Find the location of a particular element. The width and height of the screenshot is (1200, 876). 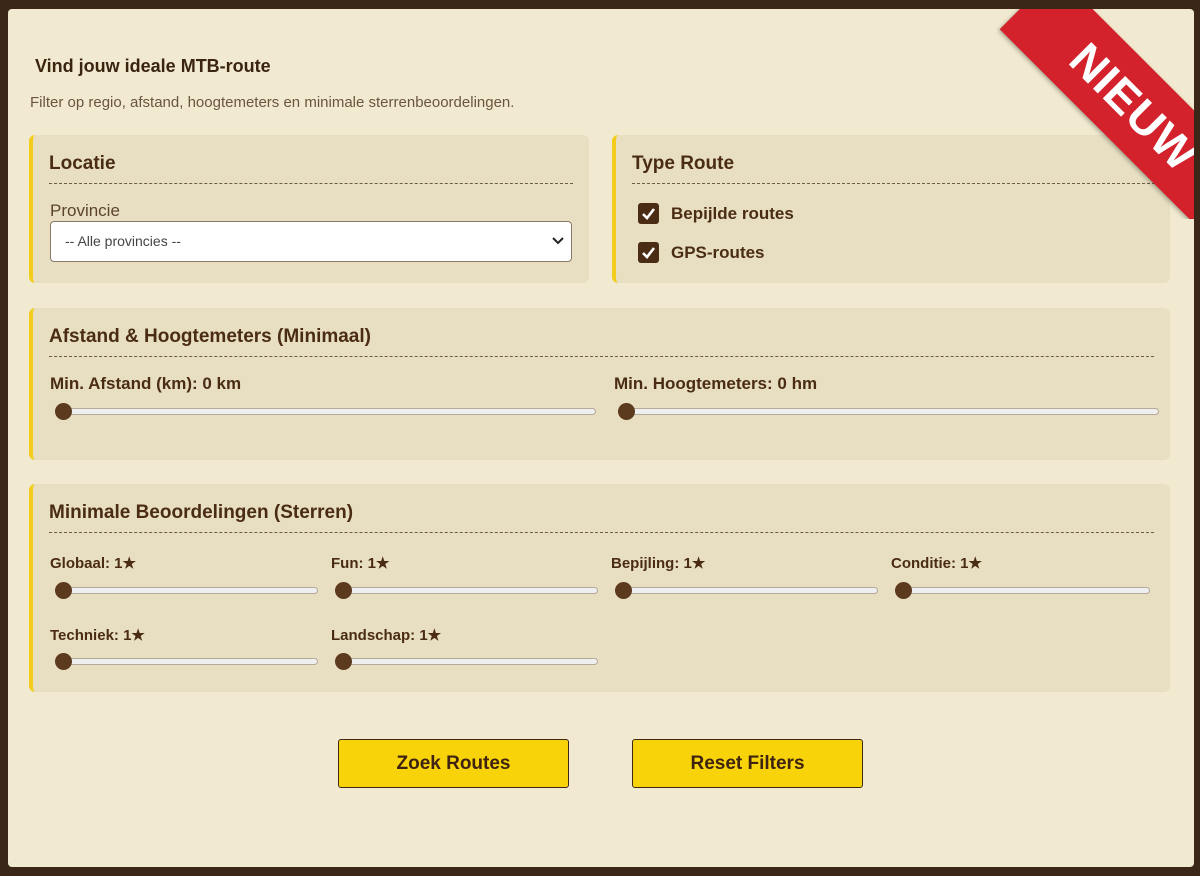

province-select: -- Alle provincies -- is located at coordinates (311, 241).